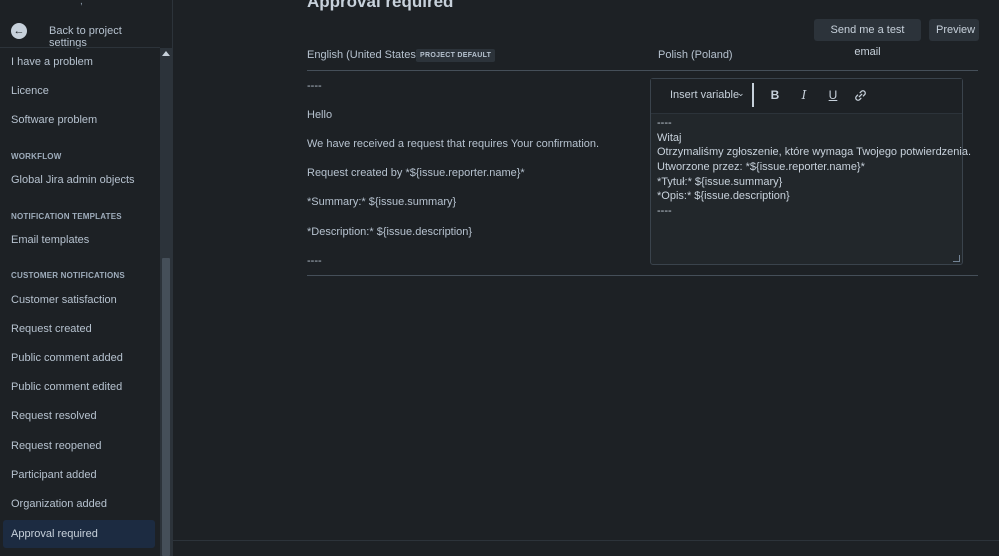 Image resolution: width=999 pixels, height=556 pixels. What do you see at coordinates (166, 53) in the screenshot?
I see `scroll-up-arrow-icon` at bounding box center [166, 53].